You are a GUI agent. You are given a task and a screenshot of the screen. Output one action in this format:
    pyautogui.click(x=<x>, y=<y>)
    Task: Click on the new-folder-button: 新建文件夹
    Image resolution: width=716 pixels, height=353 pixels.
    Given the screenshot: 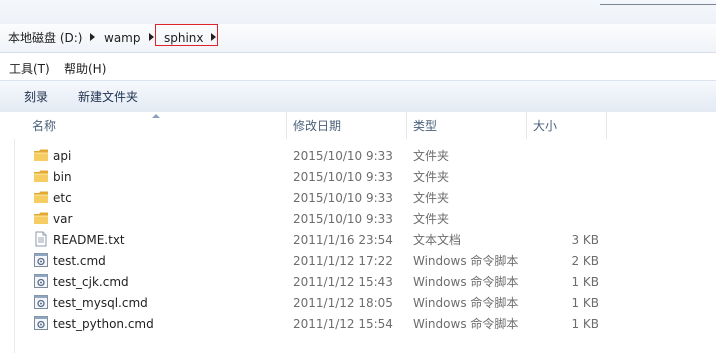 What is the action you would take?
    pyautogui.click(x=108, y=97)
    